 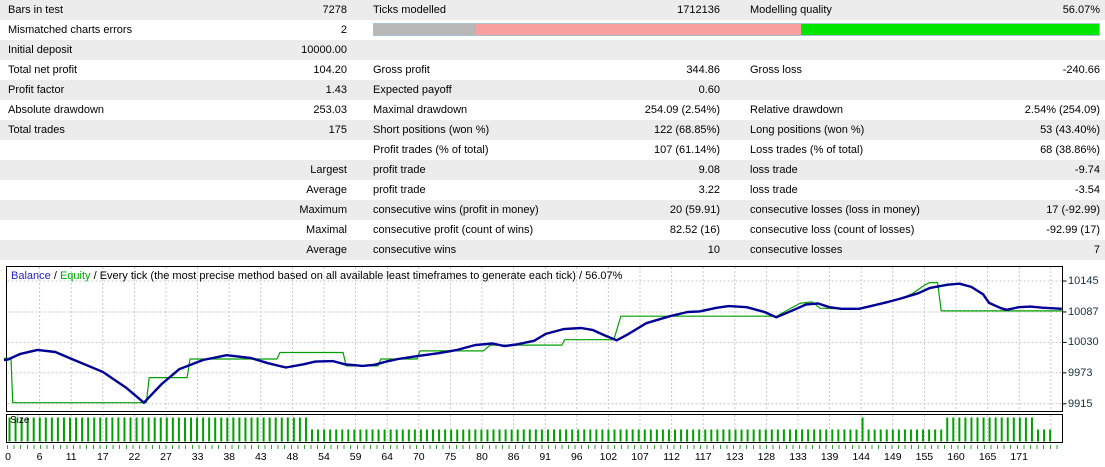 I want to click on stat-pair-right: Long positions (won %) 53 (43.40%), so click(x=925, y=130).